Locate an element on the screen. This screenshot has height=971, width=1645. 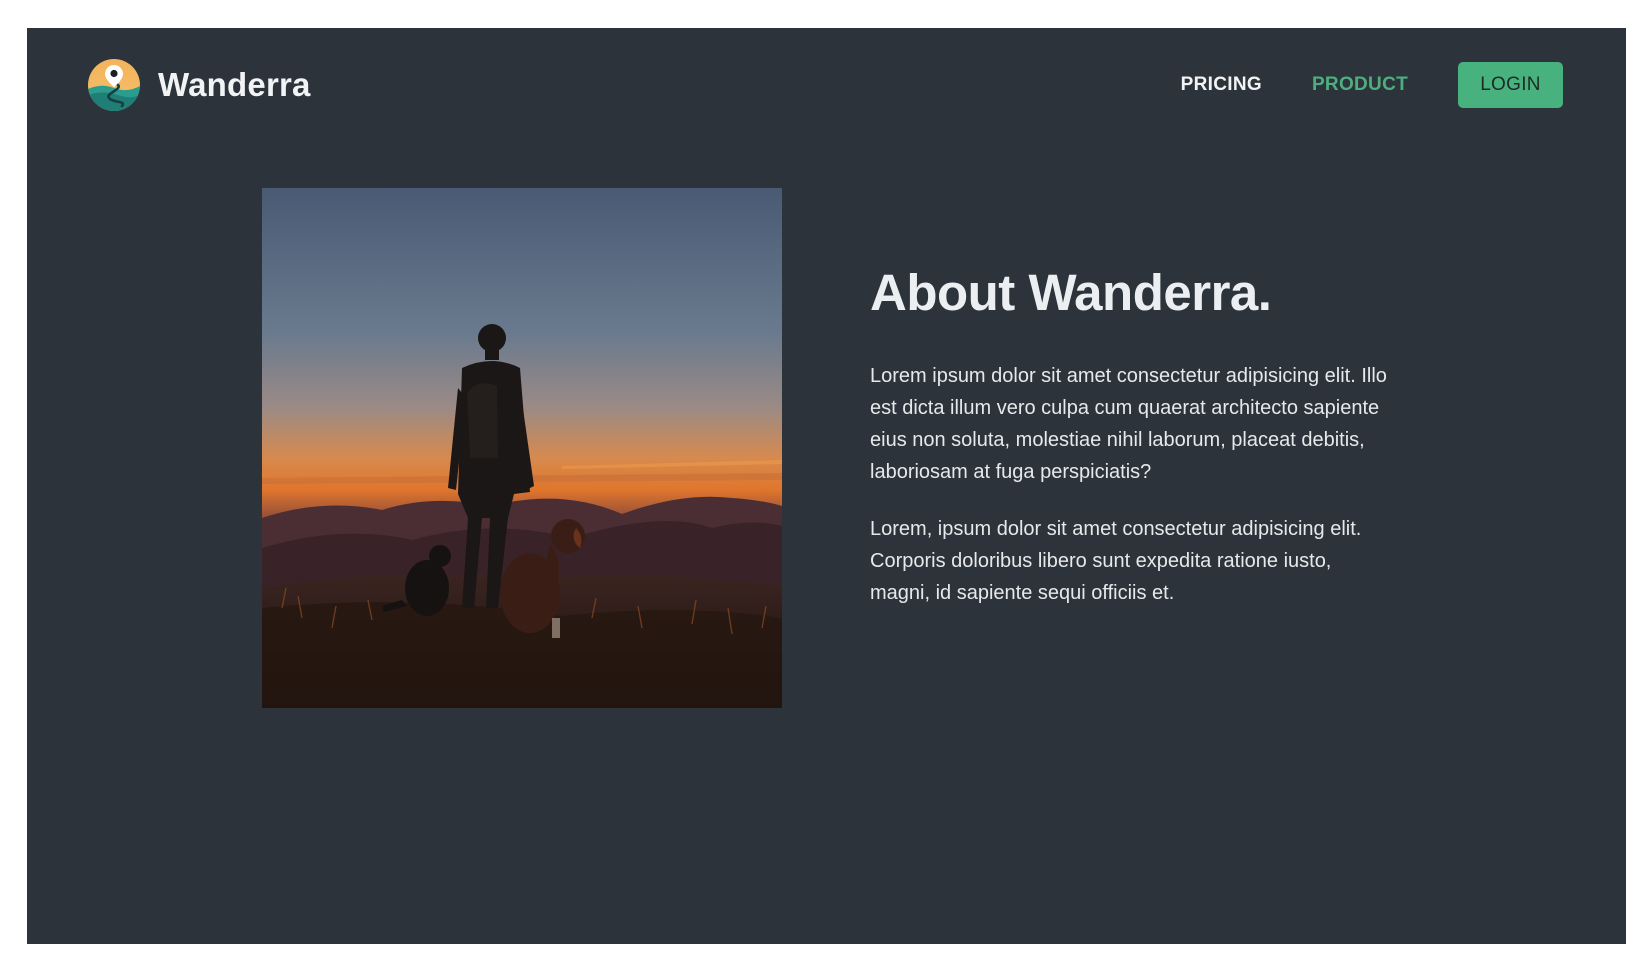
nav-product-link: PRODUCT is located at coordinates (1360, 85).